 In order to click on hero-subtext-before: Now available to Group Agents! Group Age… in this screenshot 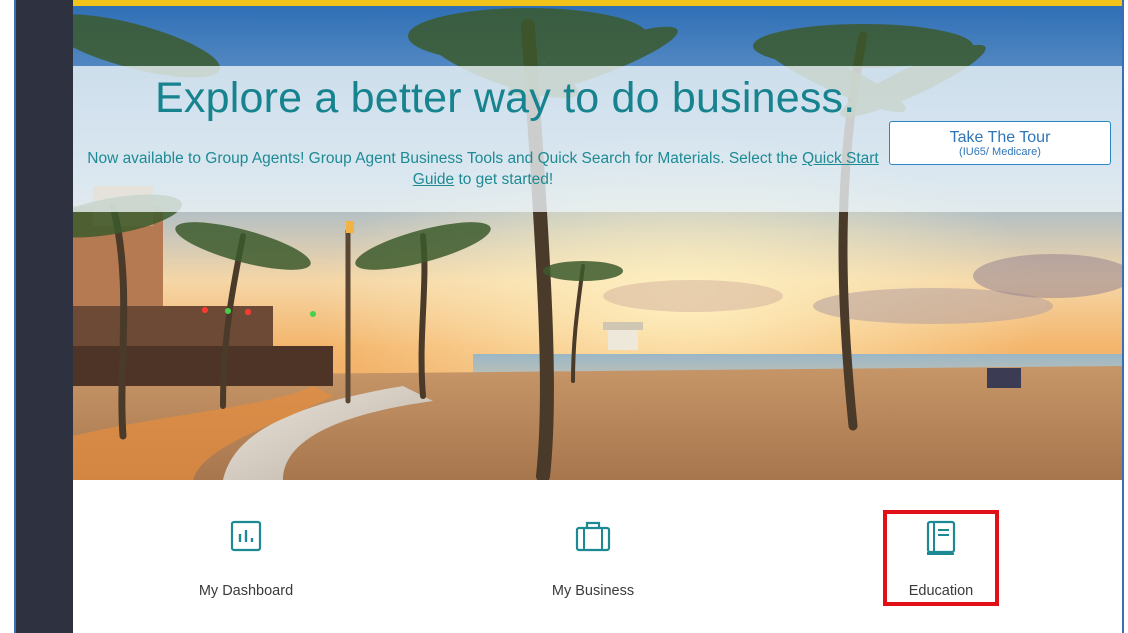, I will do `click(445, 158)`.